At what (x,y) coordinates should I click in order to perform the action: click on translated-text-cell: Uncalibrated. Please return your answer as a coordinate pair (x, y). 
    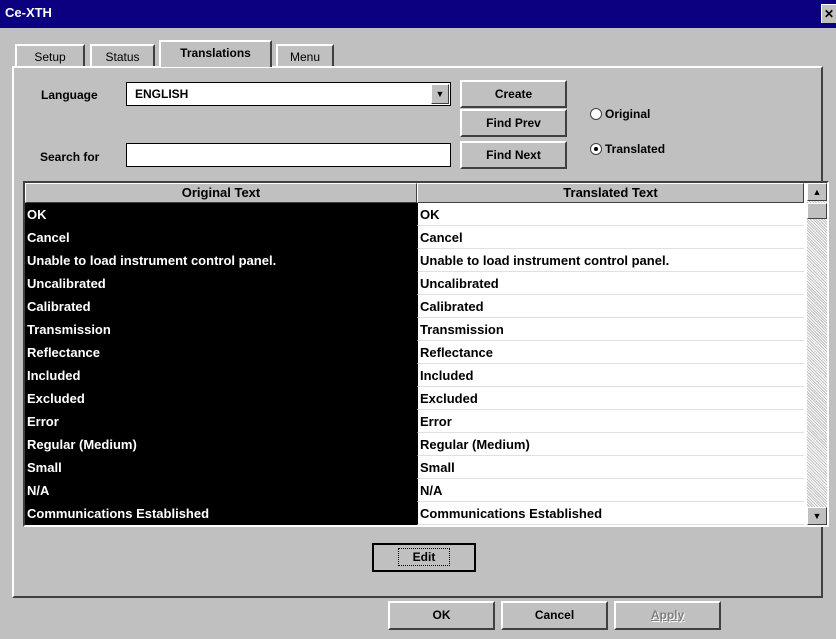
    Looking at the image, I should click on (610, 283).